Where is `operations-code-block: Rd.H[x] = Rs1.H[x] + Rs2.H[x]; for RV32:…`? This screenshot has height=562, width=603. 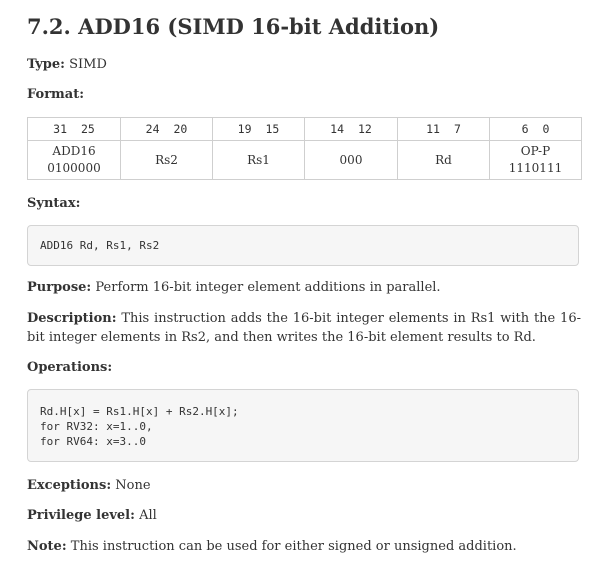
operations-code-block: Rd.H[x] = Rs1.H[x] + Rs2.H[x]; for RV32:… is located at coordinates (303, 425).